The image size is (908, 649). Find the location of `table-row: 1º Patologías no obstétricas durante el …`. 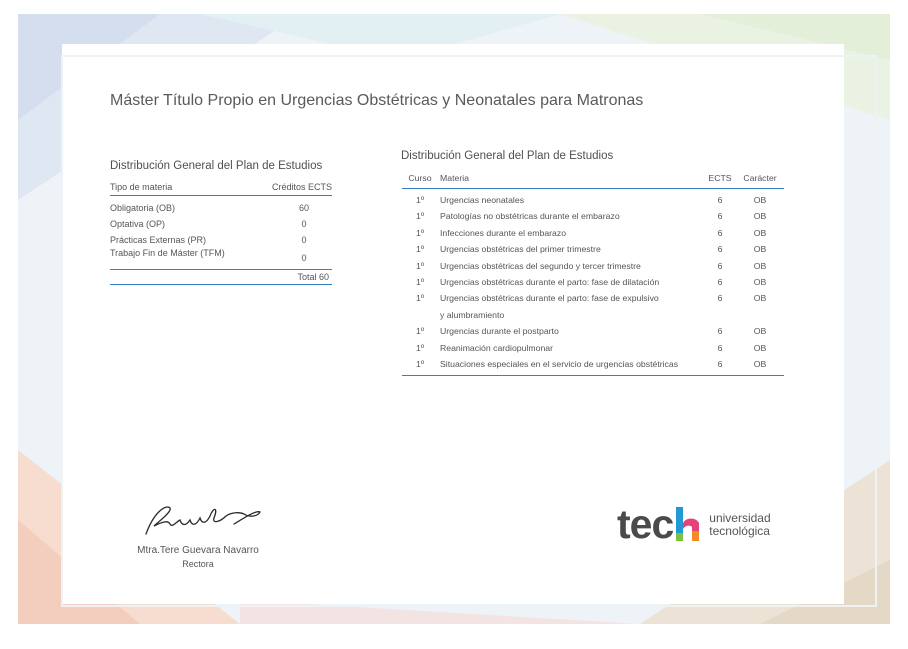

table-row: 1º Patologías no obstétricas durante el … is located at coordinates (593, 216).